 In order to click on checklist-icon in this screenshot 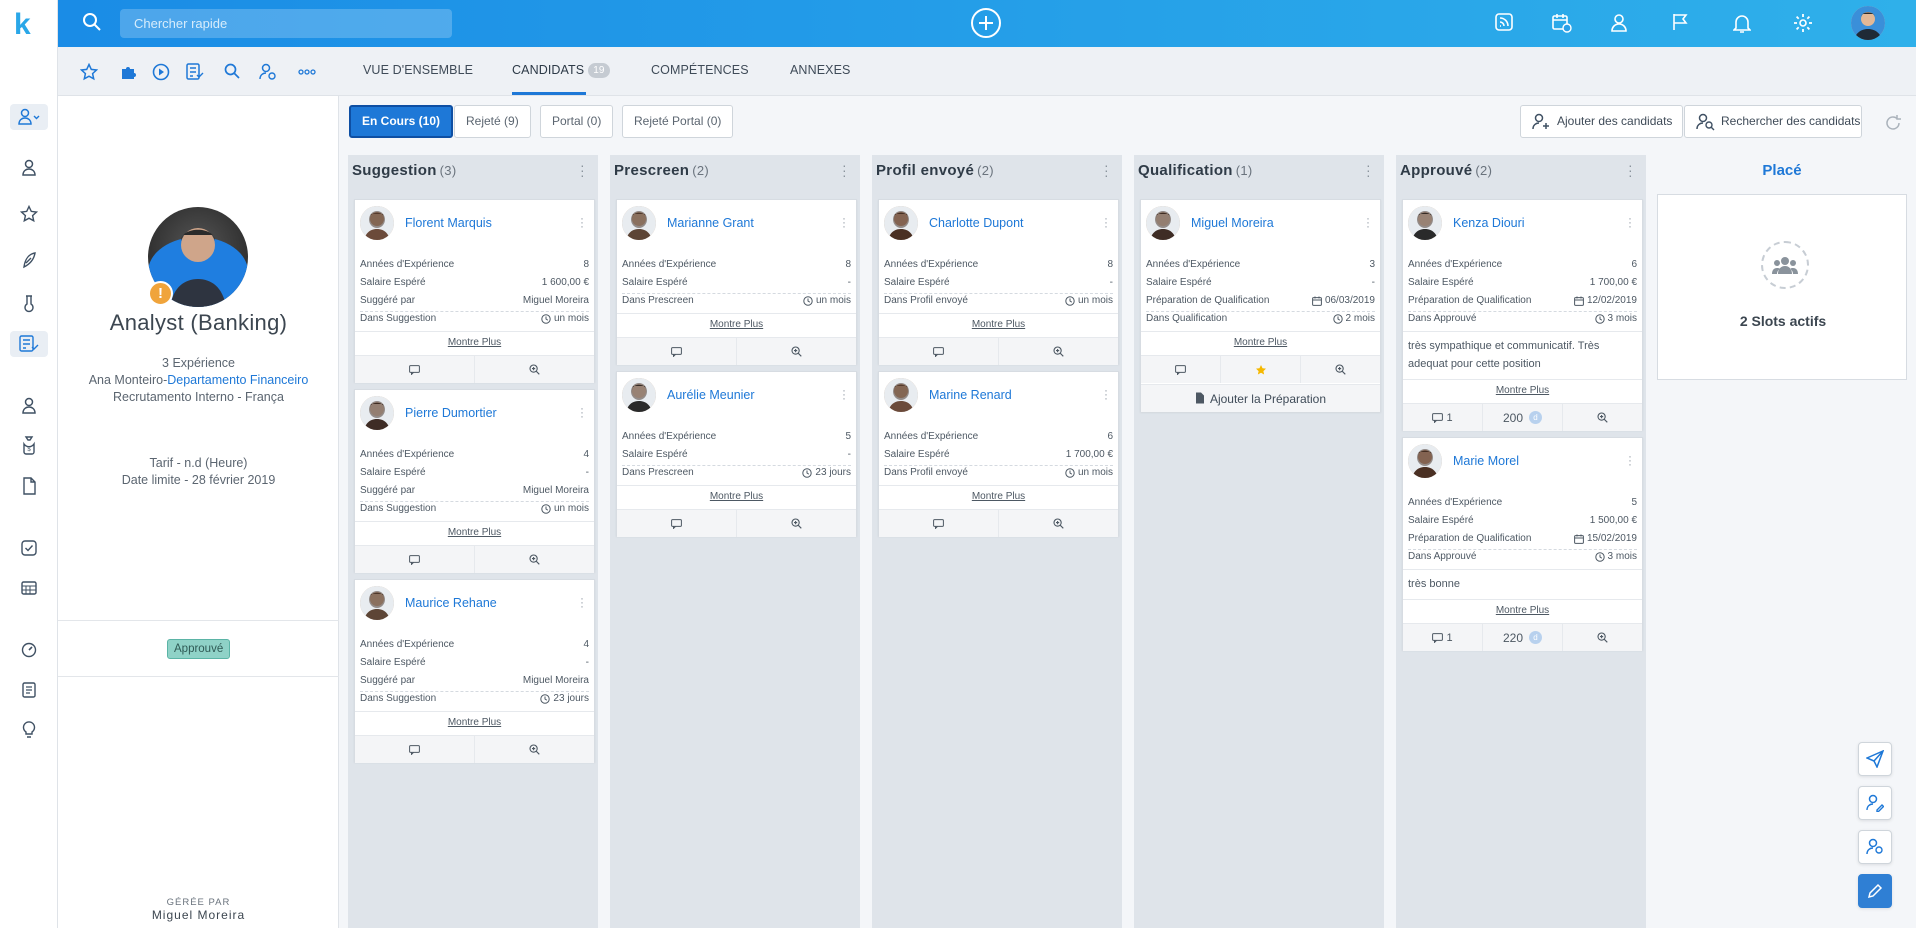, I will do `click(195, 72)`.